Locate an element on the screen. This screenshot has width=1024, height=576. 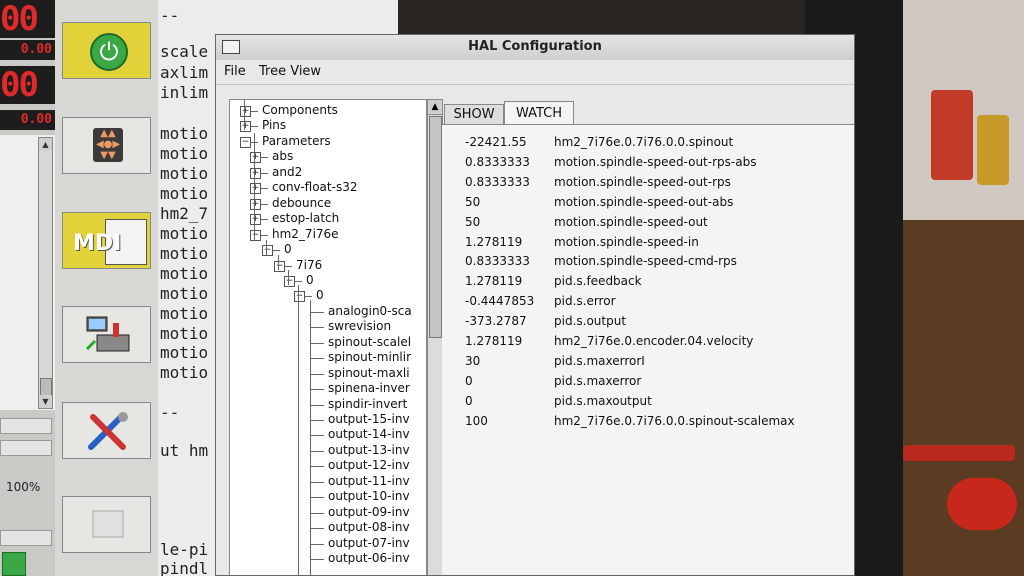
tree-node: analogin0-sca is located at coordinates (370, 311).